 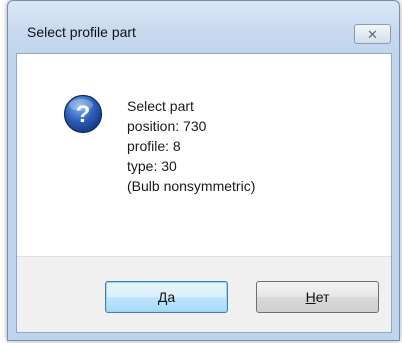 I want to click on close-icon: ✕, so click(x=372, y=34).